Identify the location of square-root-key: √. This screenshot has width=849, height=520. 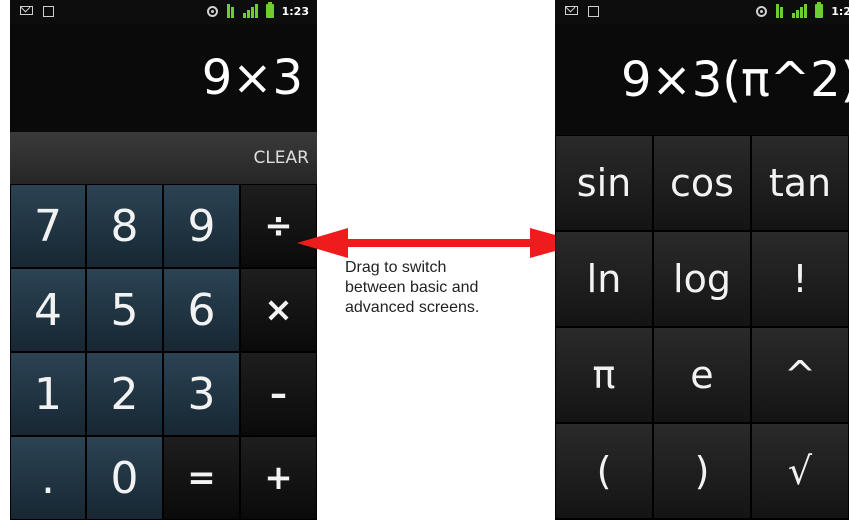
(800, 471).